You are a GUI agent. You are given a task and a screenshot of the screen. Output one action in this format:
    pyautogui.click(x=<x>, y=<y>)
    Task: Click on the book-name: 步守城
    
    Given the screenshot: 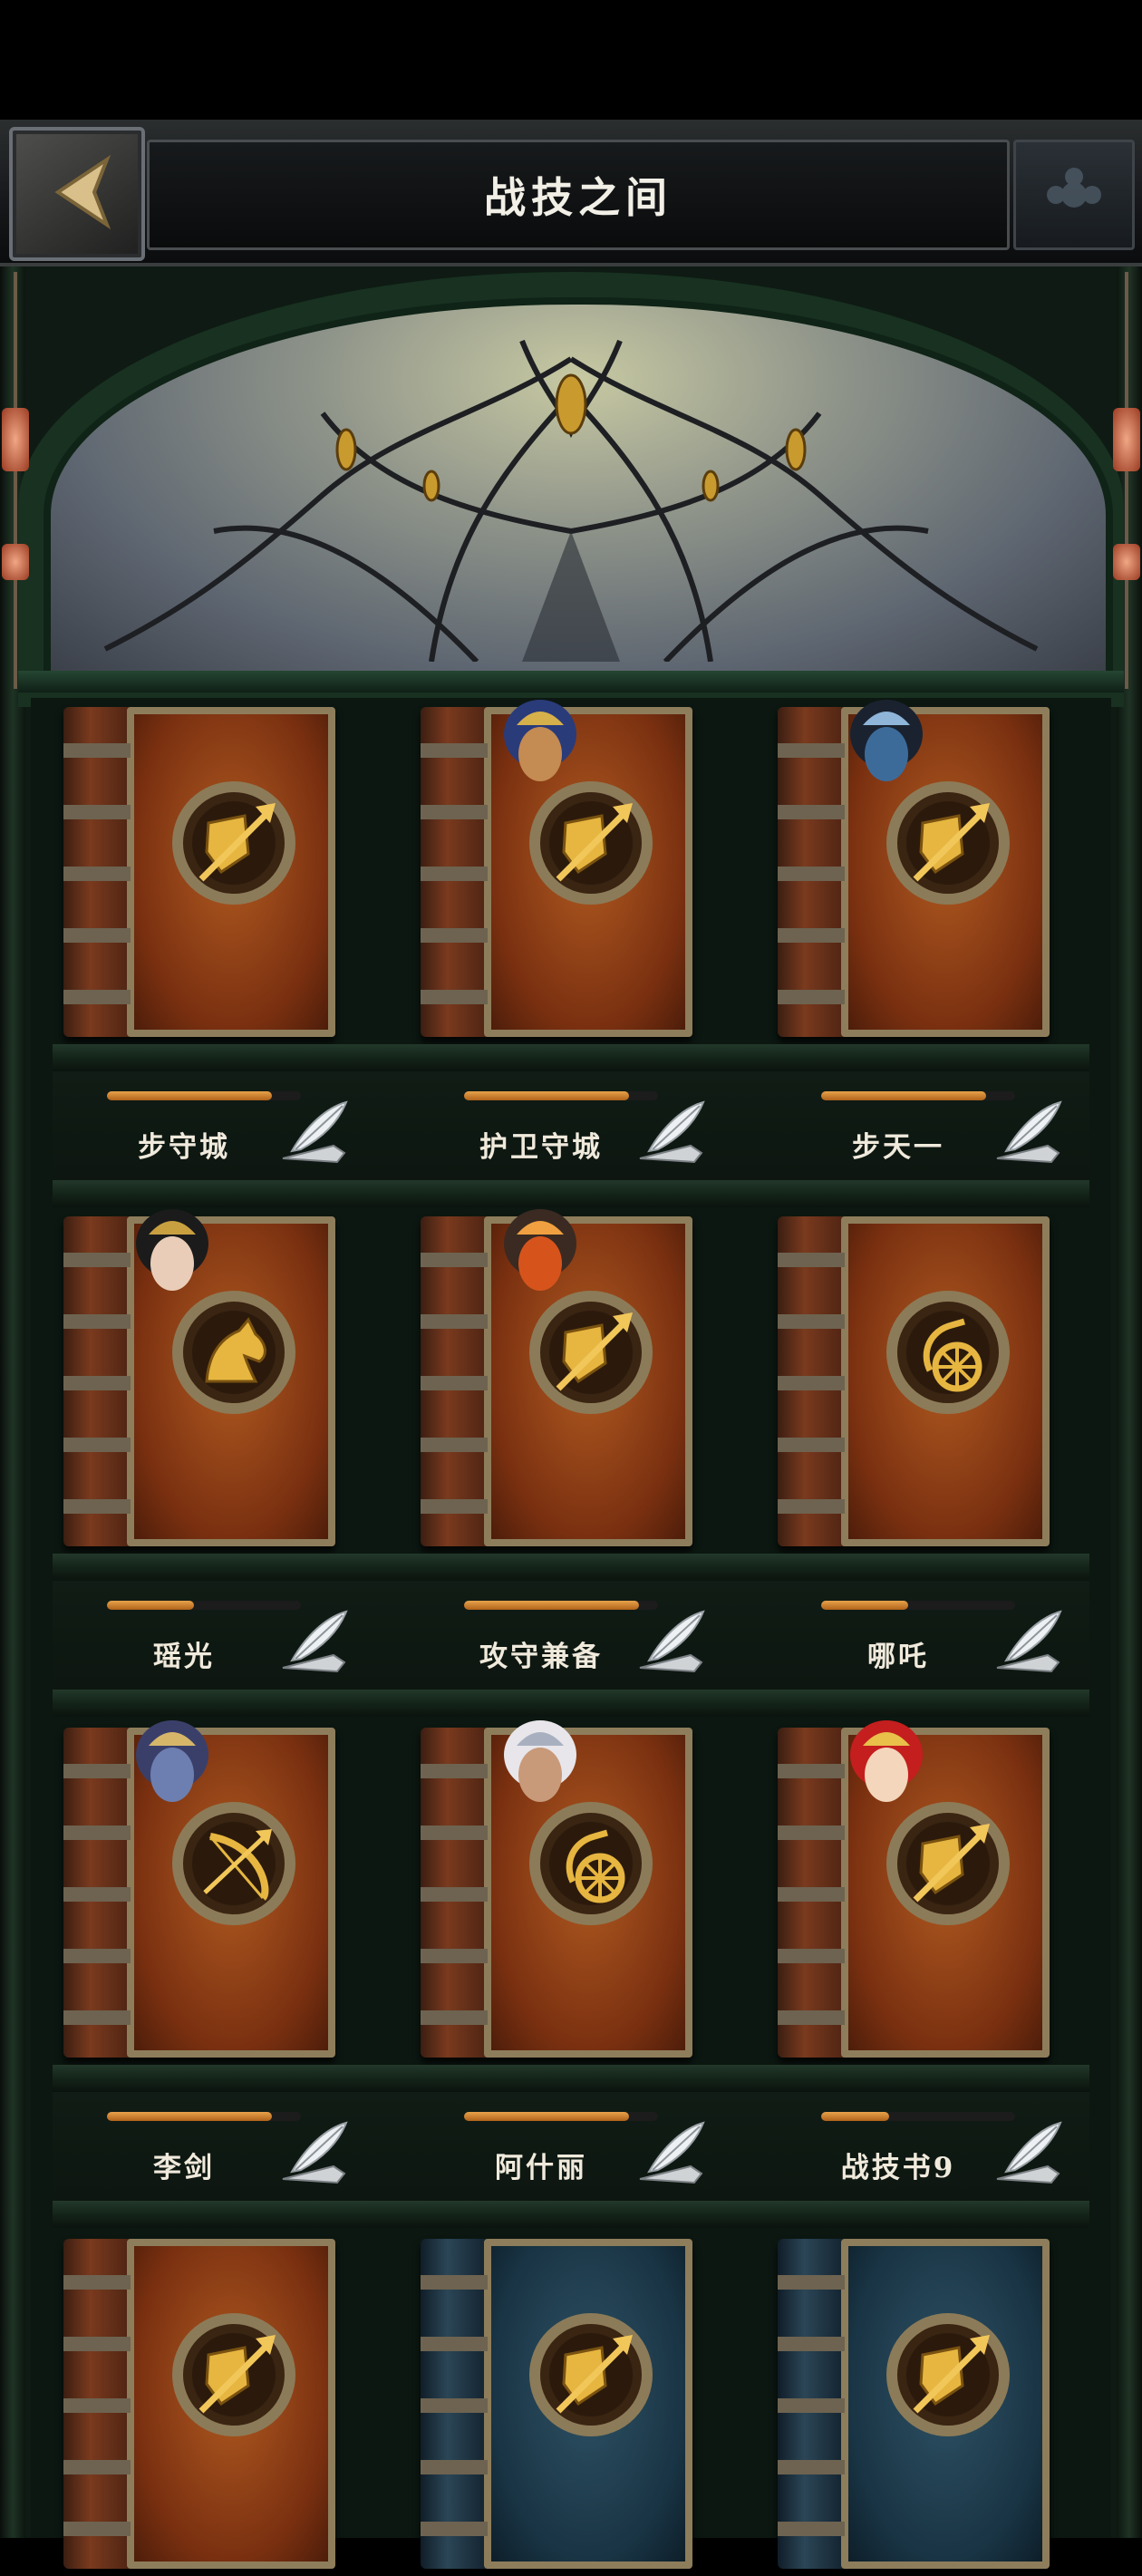 What is the action you would take?
    pyautogui.click(x=184, y=1147)
    